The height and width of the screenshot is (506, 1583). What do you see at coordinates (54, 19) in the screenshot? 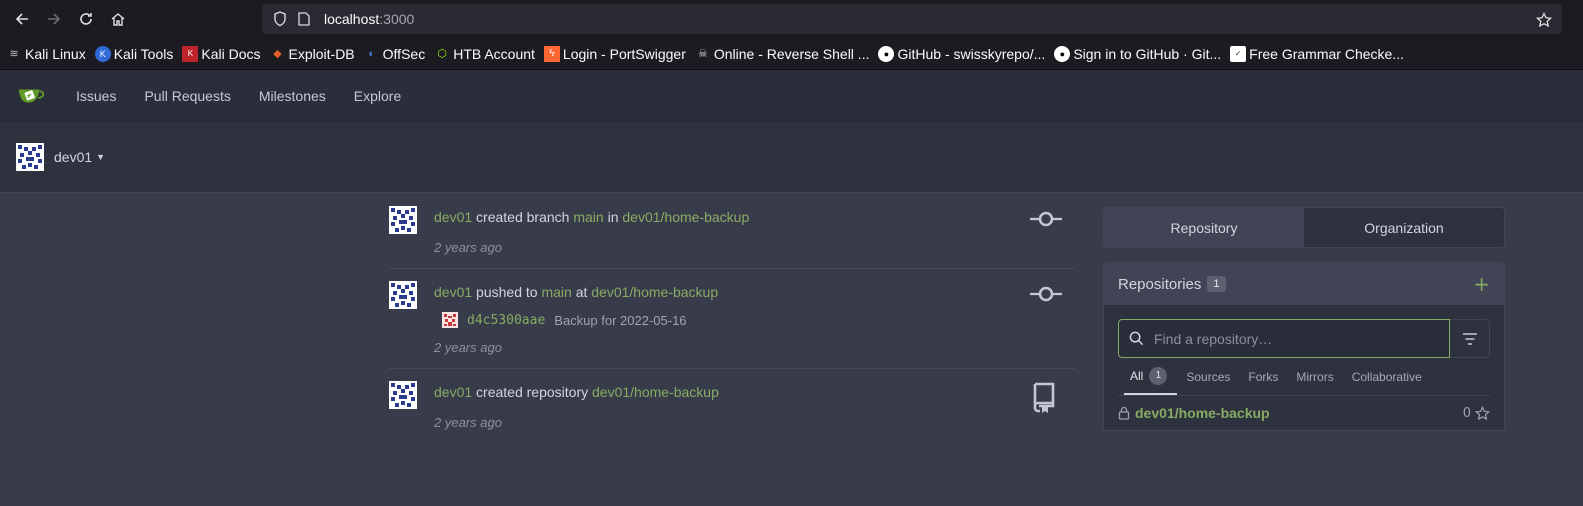
I see `forward-button` at bounding box center [54, 19].